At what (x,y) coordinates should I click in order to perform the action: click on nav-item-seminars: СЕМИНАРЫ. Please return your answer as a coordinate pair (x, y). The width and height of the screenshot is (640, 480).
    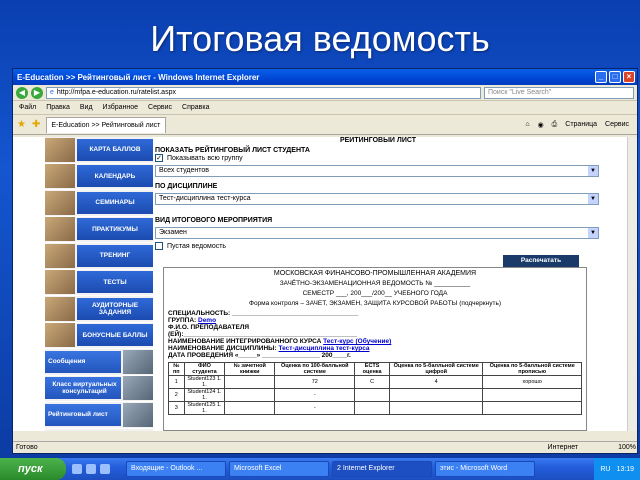
    Looking at the image, I should click on (99, 203).